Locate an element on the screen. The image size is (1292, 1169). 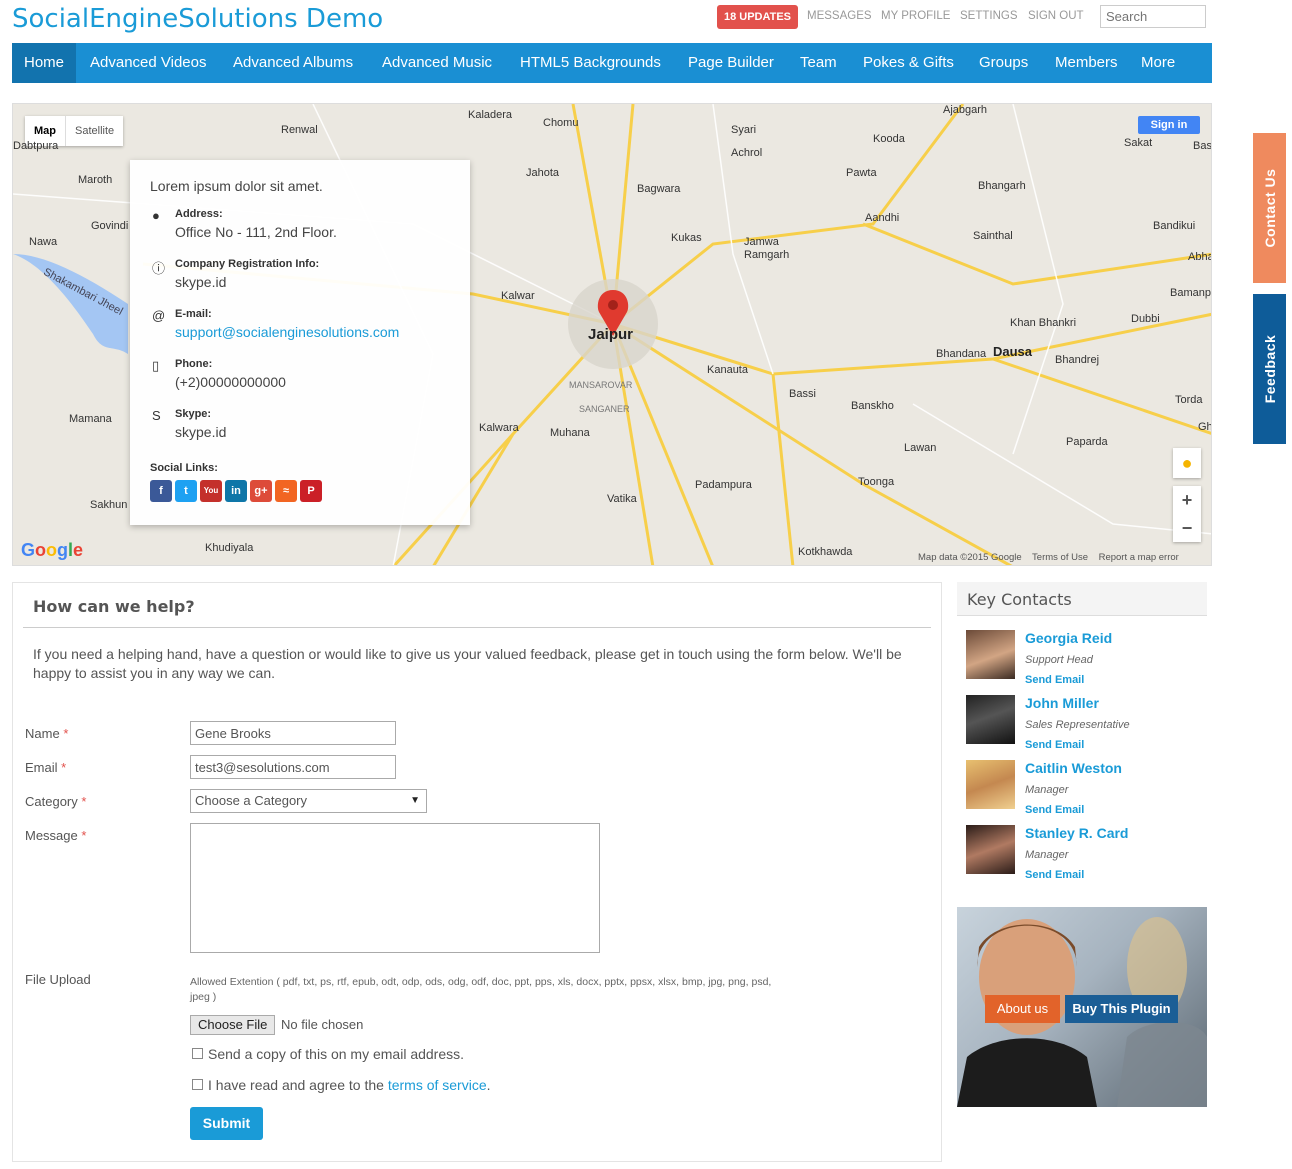
pinterest-icon: P is located at coordinates (311, 491).